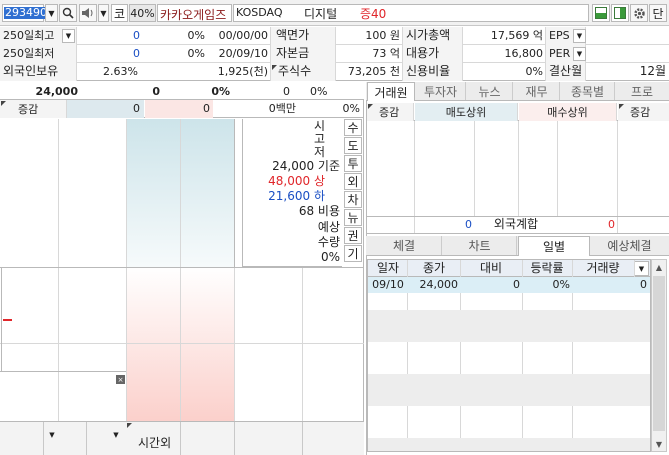 This screenshot has height=455, width=669. Describe the element at coordinates (554, 246) in the screenshot. I see `tab-daily: 일별` at that location.